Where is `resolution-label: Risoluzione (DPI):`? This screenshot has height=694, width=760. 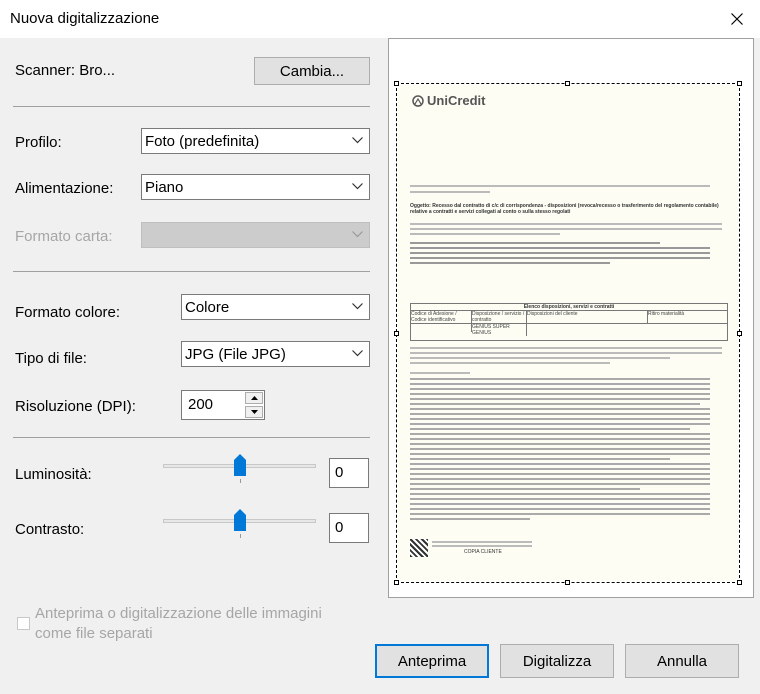
resolution-label: Risoluzione (DPI): is located at coordinates (75, 406).